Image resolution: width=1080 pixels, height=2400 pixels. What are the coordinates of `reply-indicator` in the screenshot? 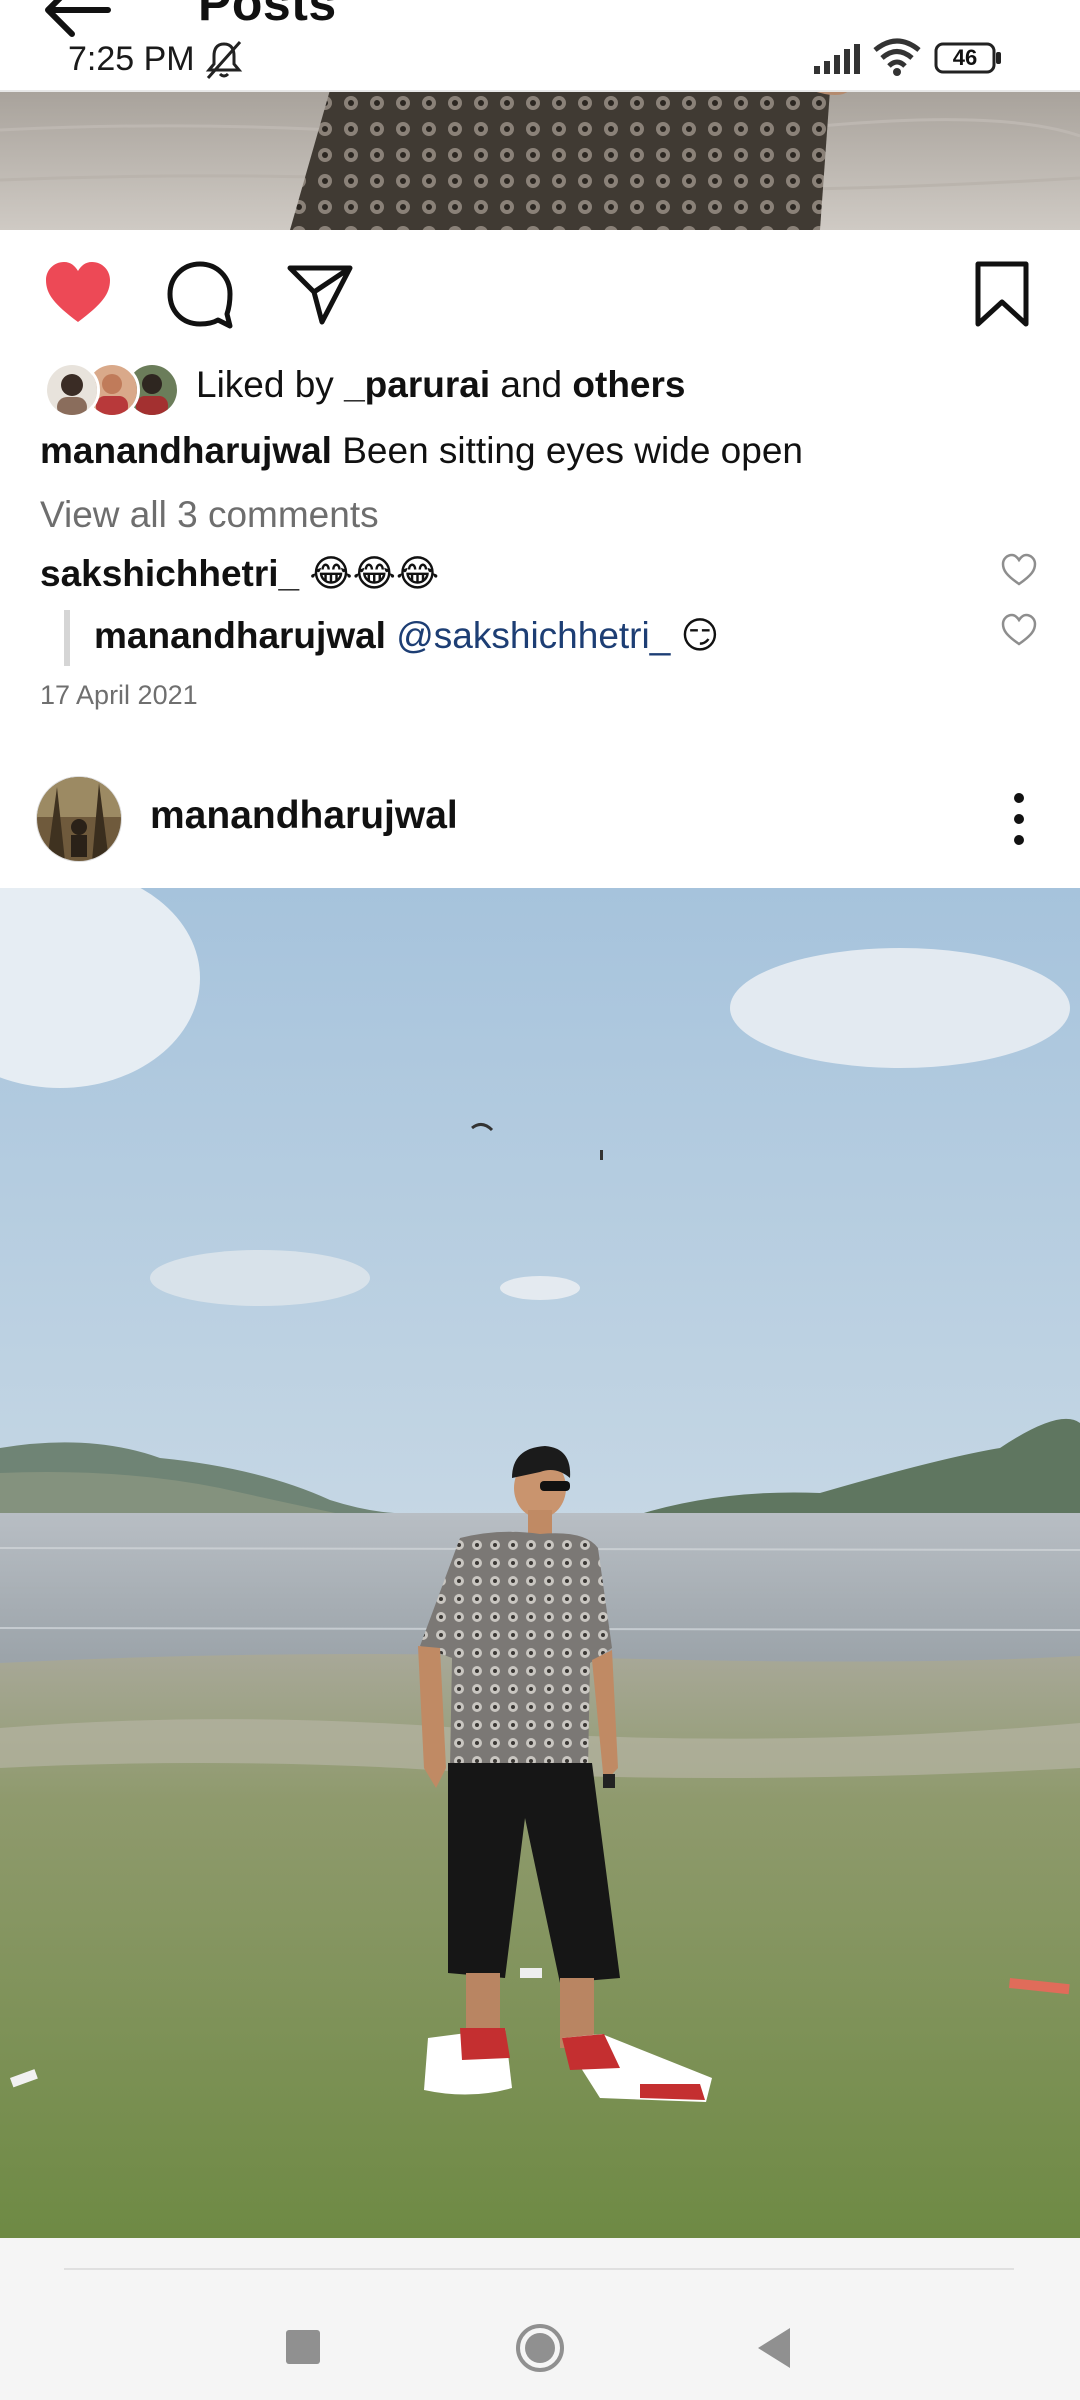 It's located at (67, 638).